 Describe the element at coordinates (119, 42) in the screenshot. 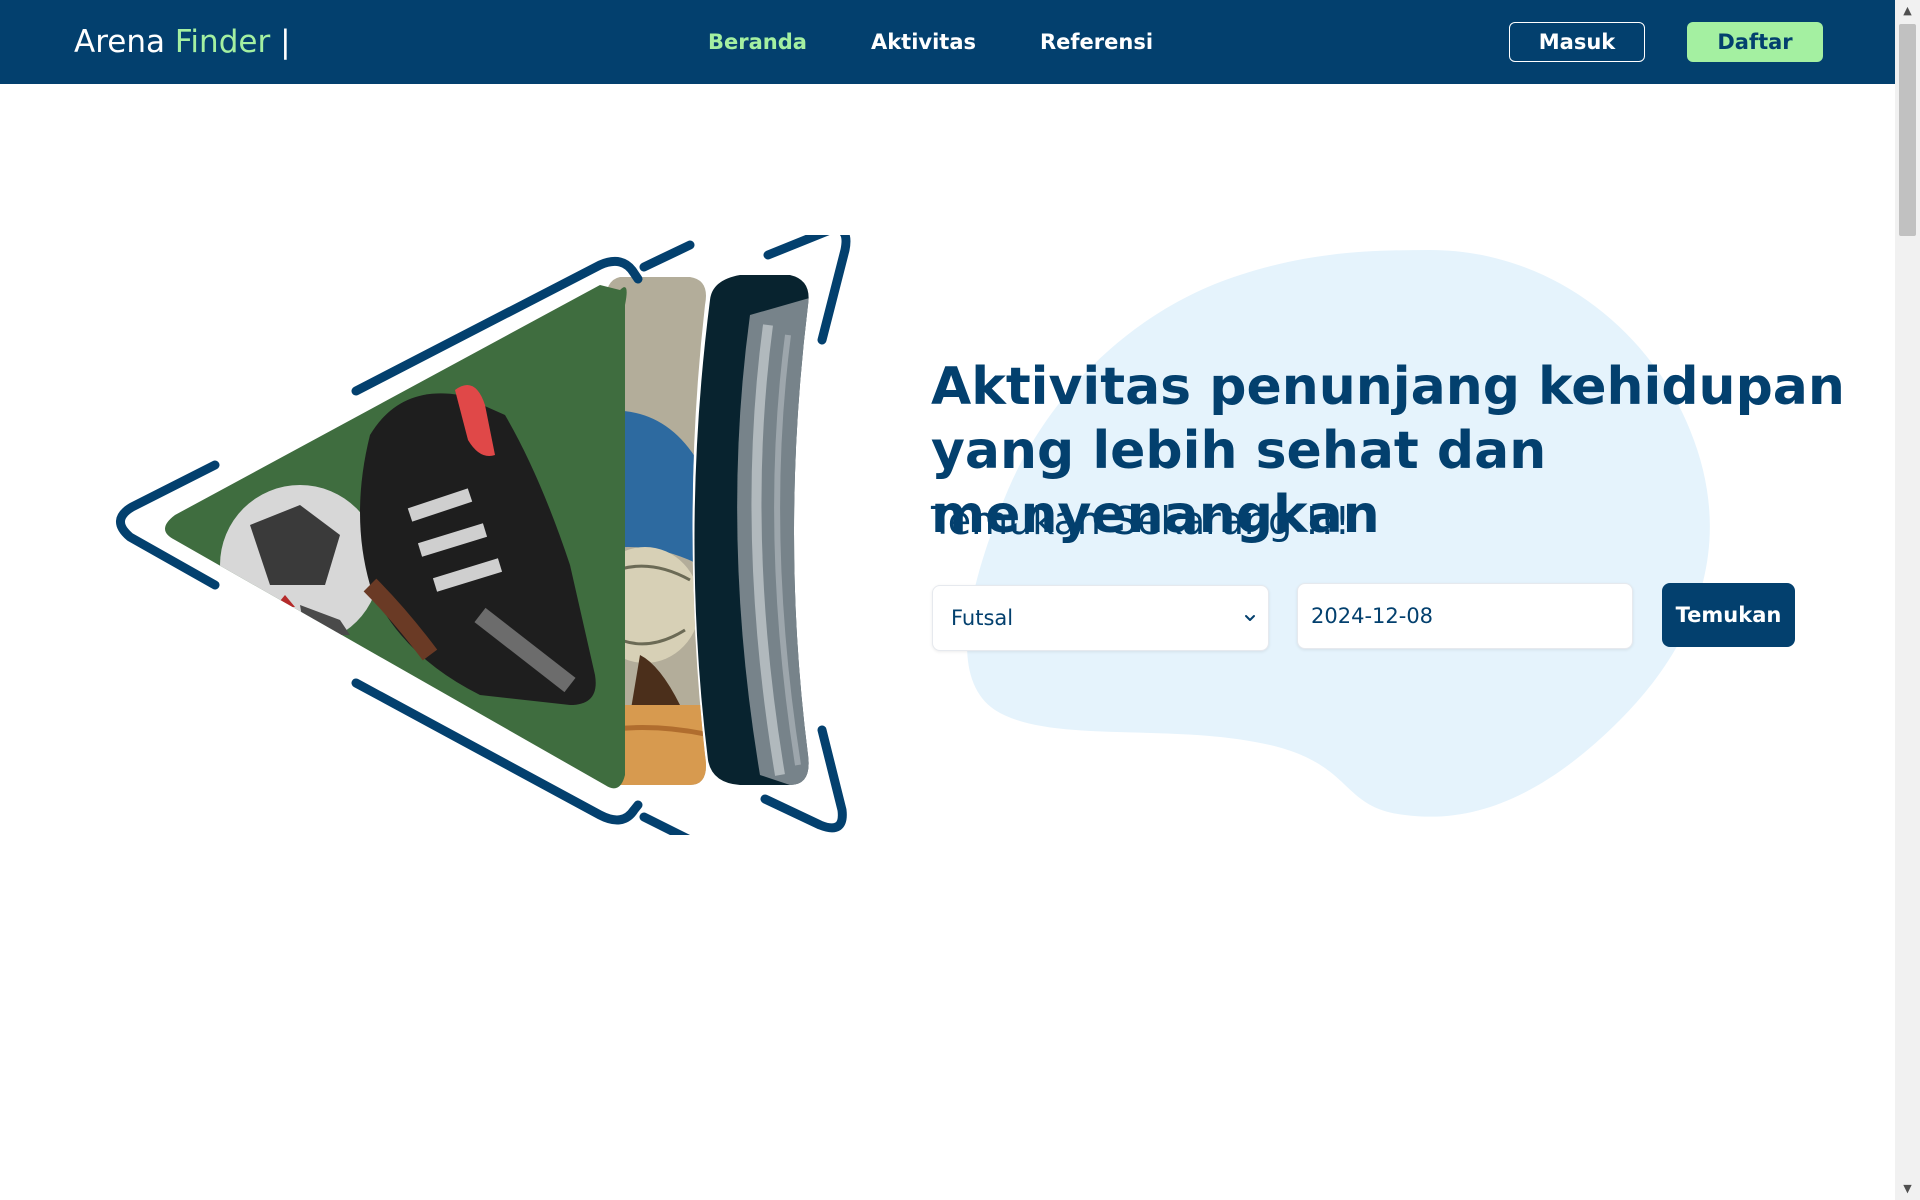

I see `brand-name: Arena` at that location.